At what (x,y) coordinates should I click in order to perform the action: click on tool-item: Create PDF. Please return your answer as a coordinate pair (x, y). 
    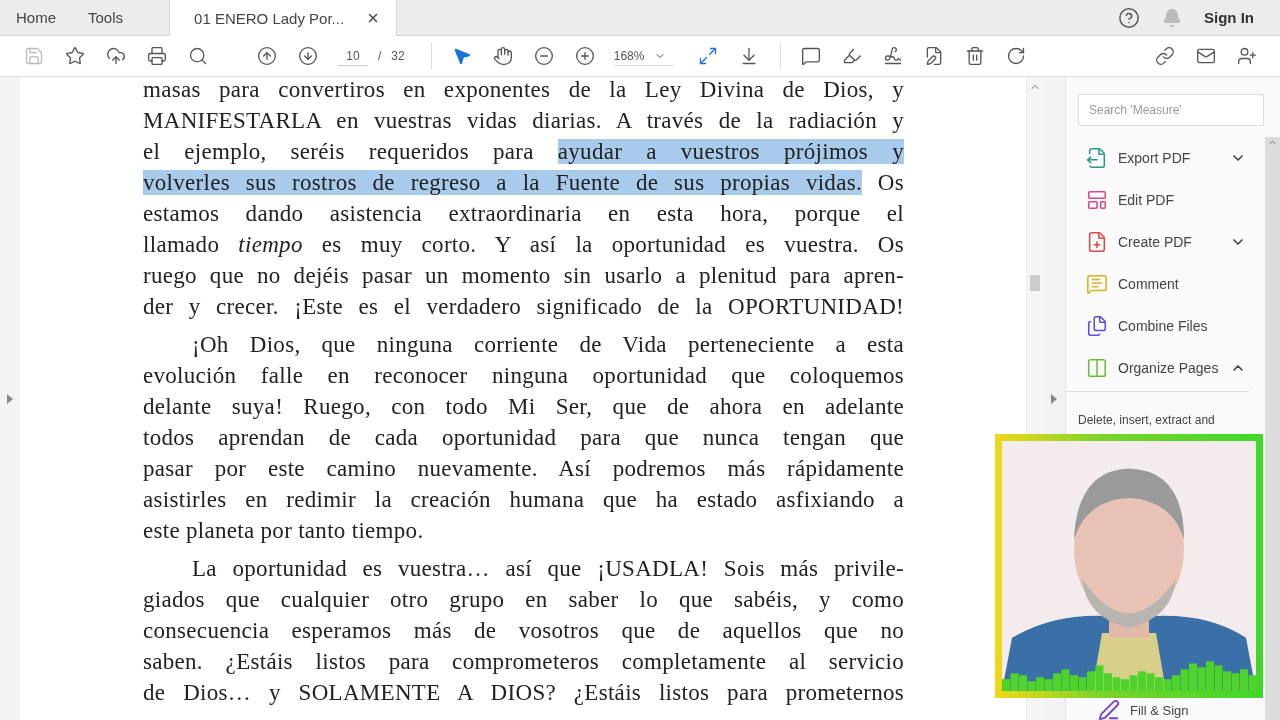
    Looking at the image, I should click on (1162, 242).